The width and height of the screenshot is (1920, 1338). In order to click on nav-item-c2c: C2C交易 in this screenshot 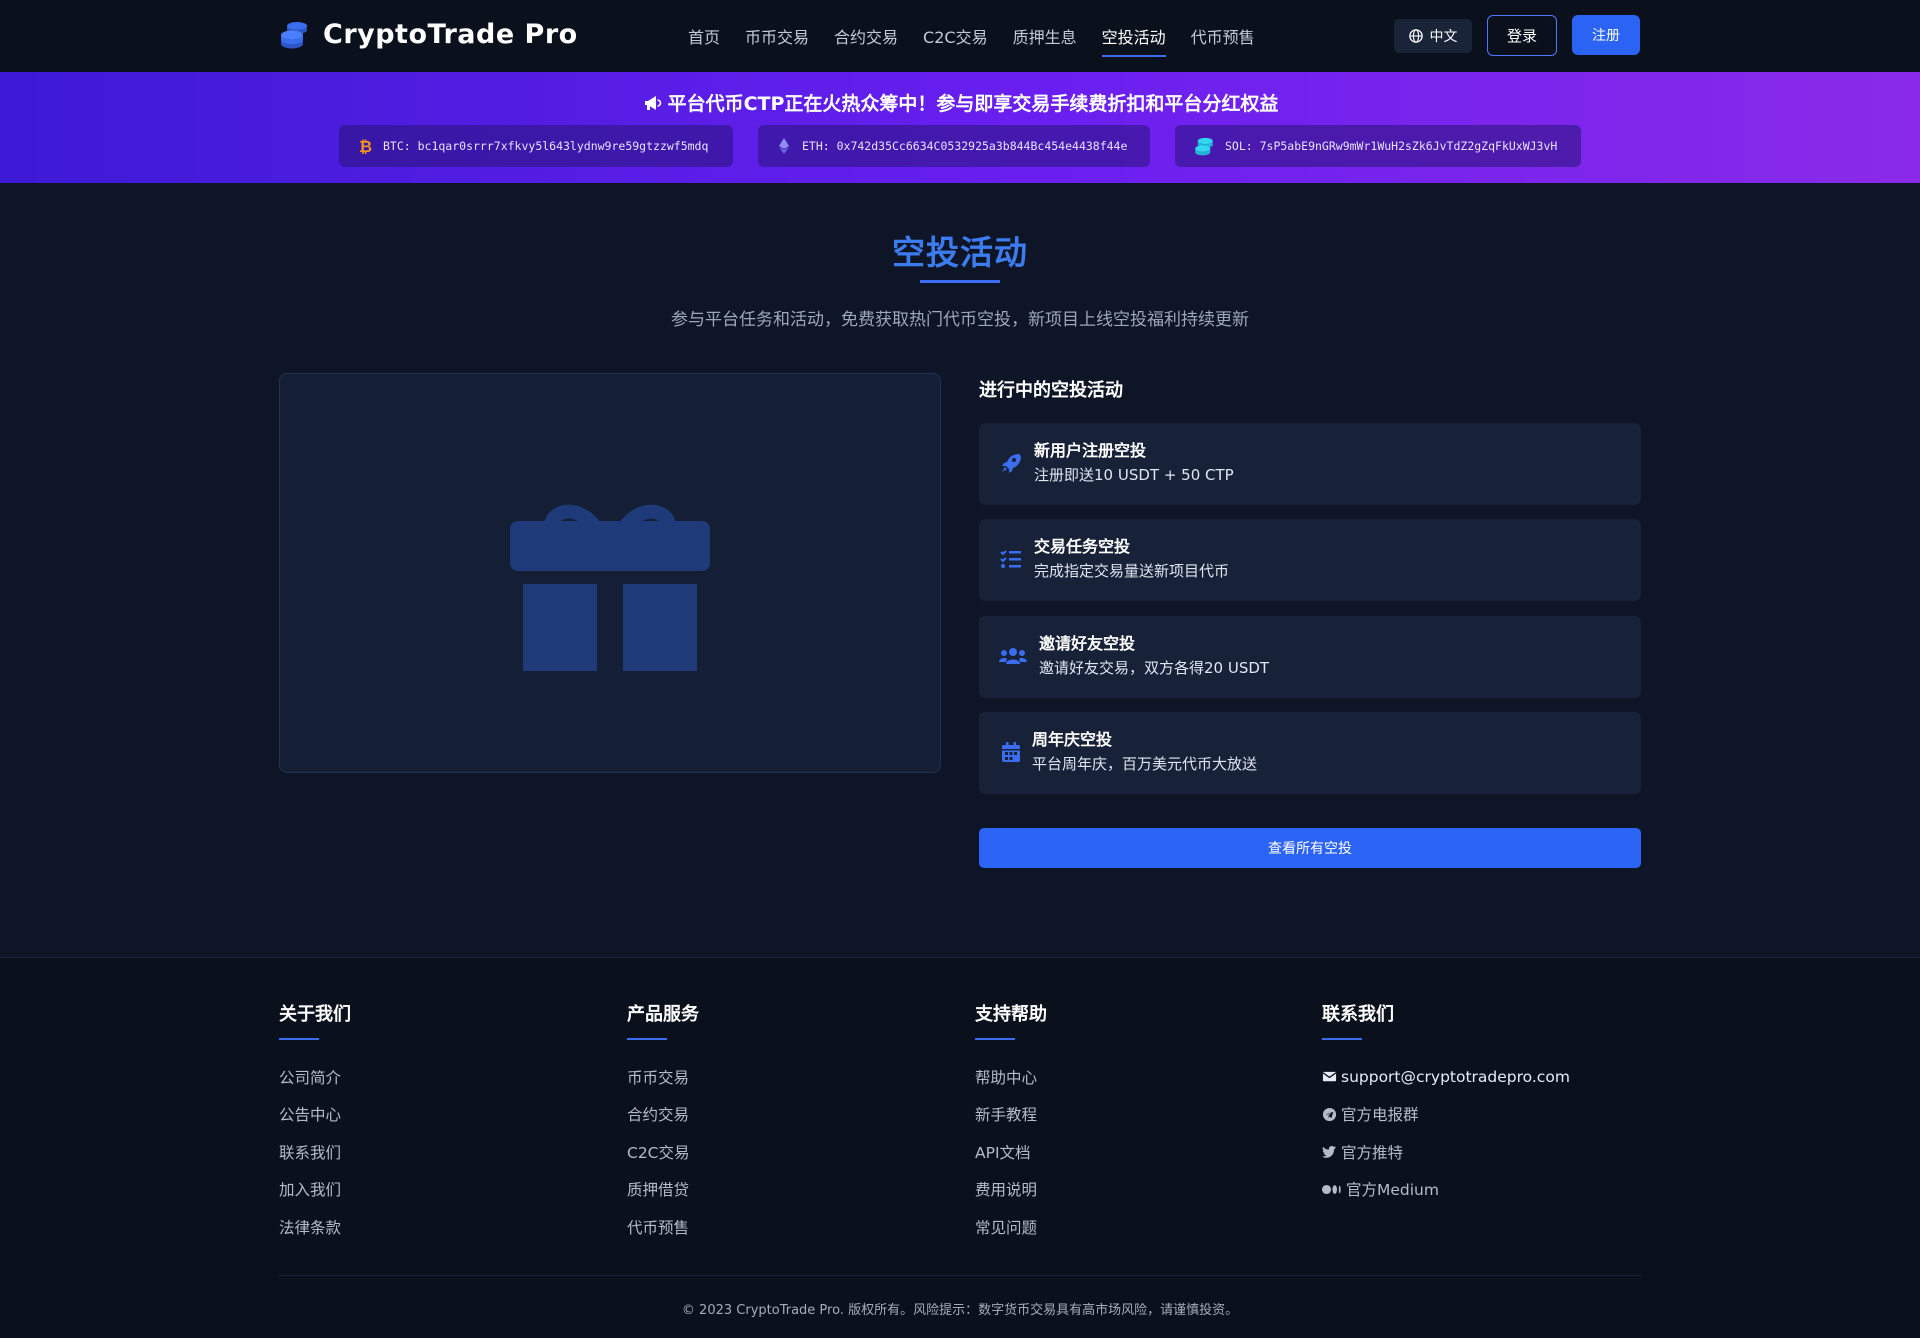, I will do `click(955, 36)`.